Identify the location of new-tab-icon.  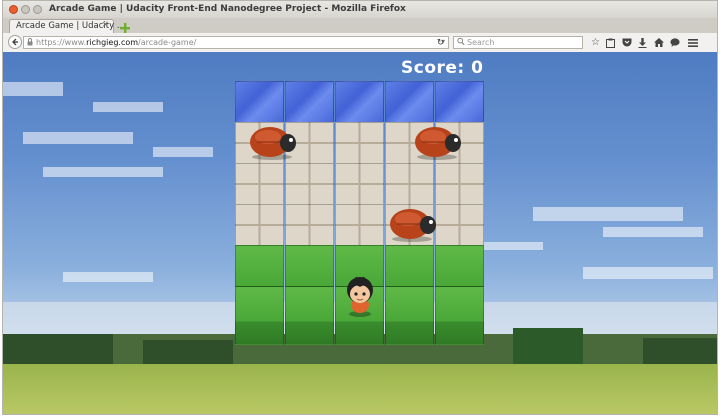
(125, 26).